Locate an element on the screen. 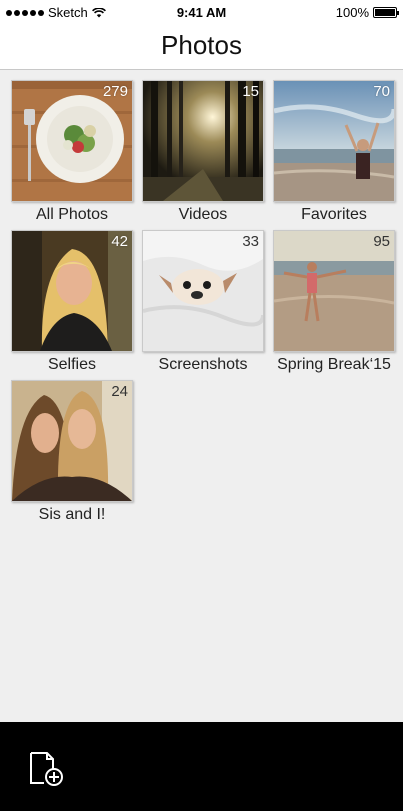  album-label: Favorites is located at coordinates (334, 214).